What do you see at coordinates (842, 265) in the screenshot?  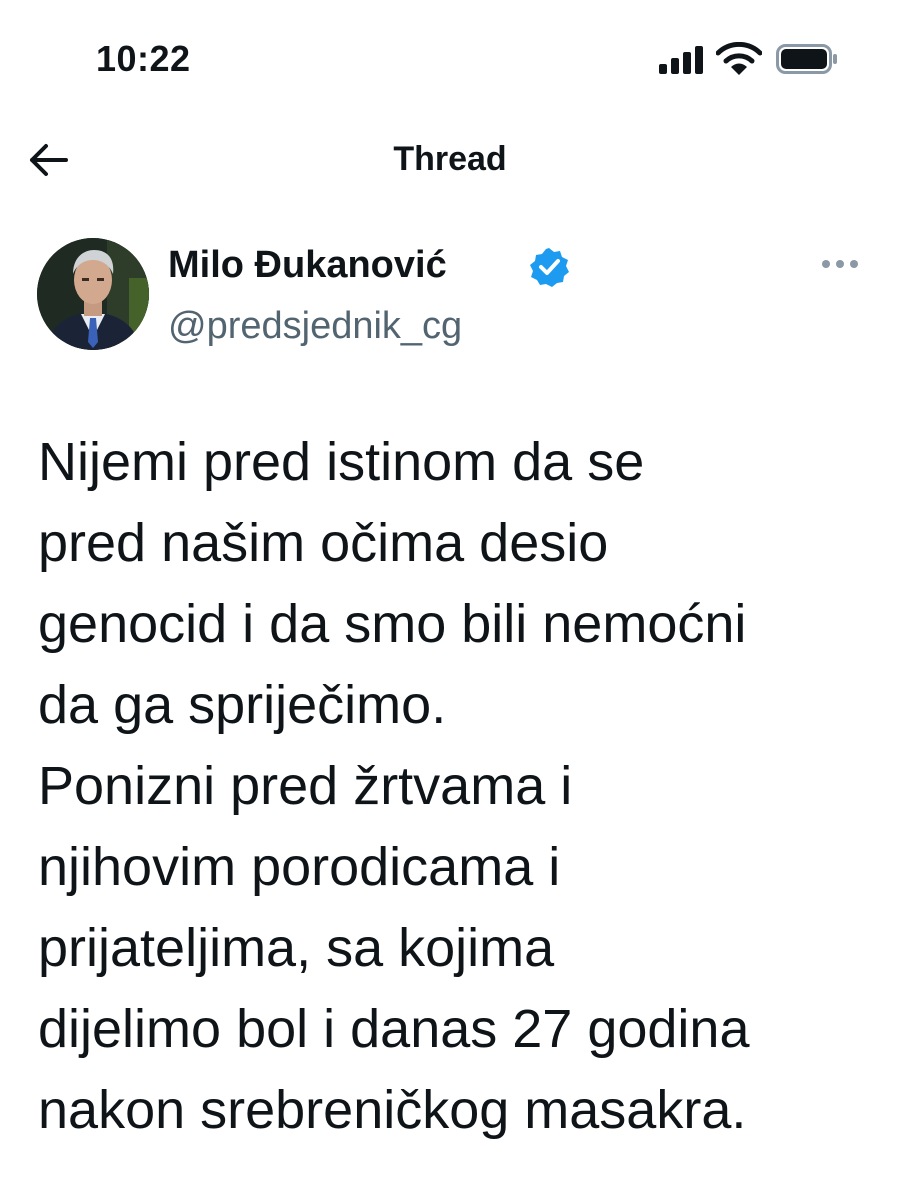 I see `more-options-icon` at bounding box center [842, 265].